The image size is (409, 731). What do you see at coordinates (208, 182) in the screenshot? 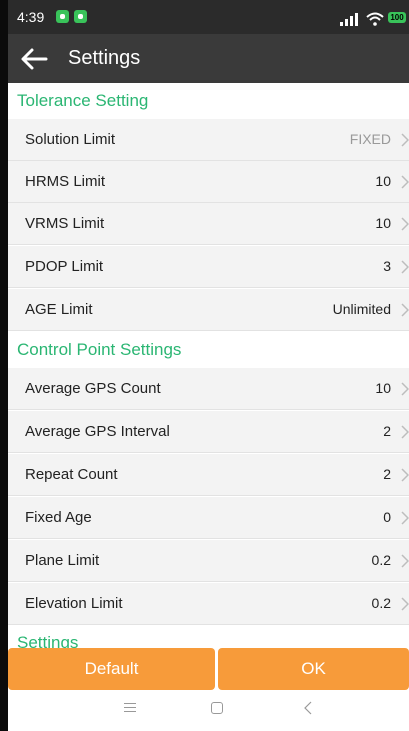
I see `setting-row-hrms-limit: HRMS Limit 10` at bounding box center [208, 182].